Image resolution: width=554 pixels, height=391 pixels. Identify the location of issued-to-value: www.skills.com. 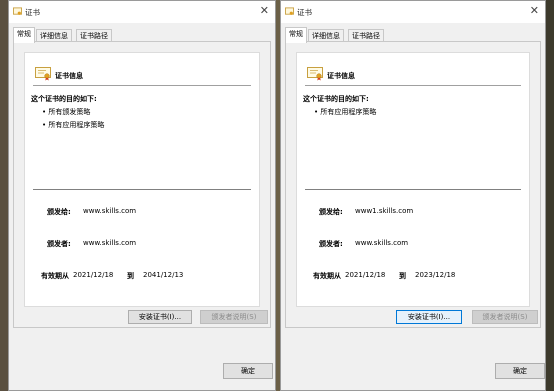
(110, 211).